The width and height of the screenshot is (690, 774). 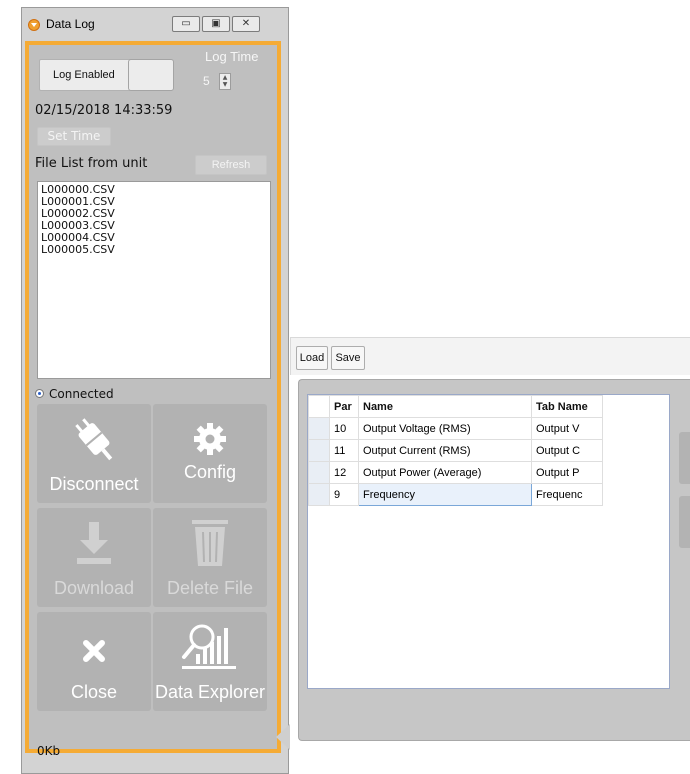 I want to click on close-window-button: ✕, so click(x=246, y=24).